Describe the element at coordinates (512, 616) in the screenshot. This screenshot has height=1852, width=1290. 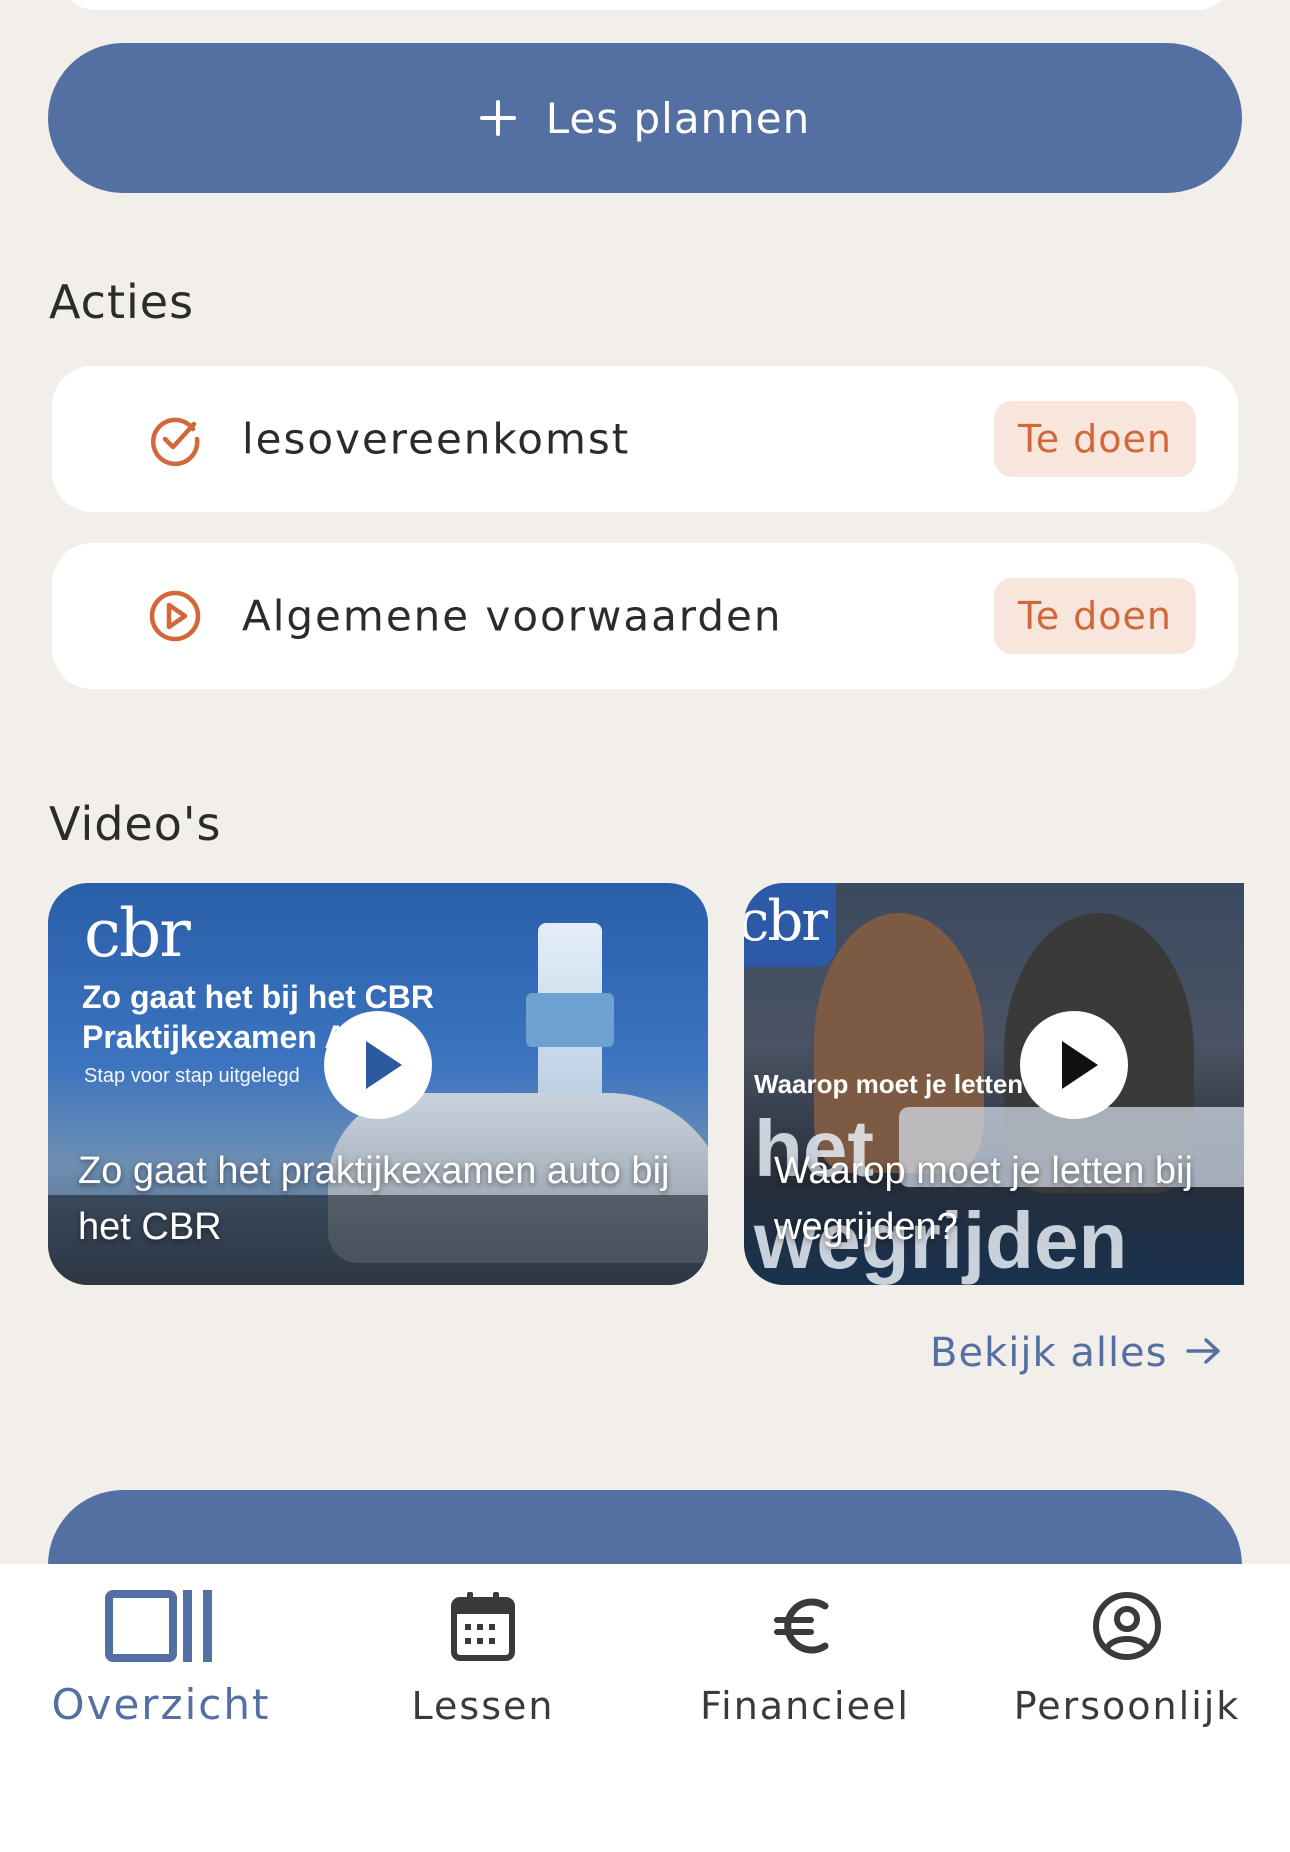
I see `action-item-label: Algemene voorwaarden` at that location.